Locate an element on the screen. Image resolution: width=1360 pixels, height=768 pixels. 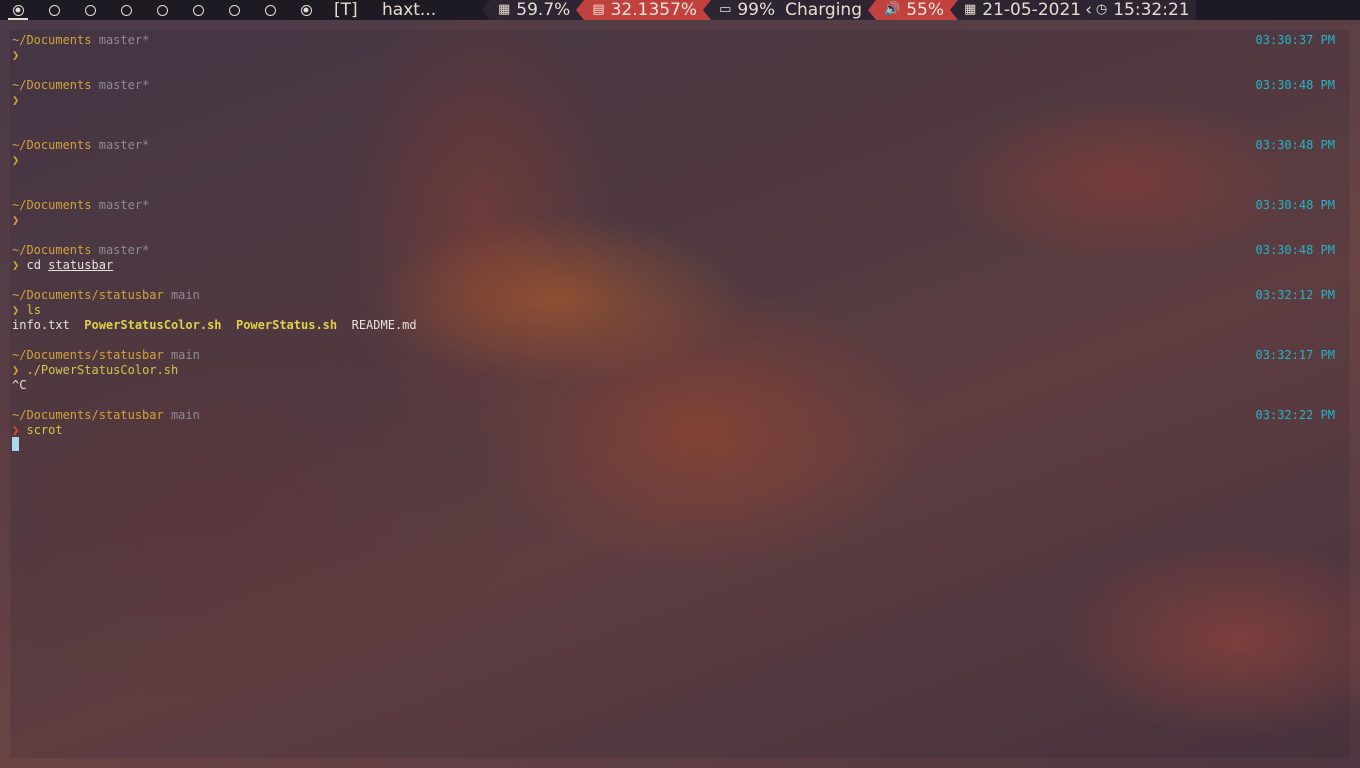
battery-status: Charging is located at coordinates (823, 10).